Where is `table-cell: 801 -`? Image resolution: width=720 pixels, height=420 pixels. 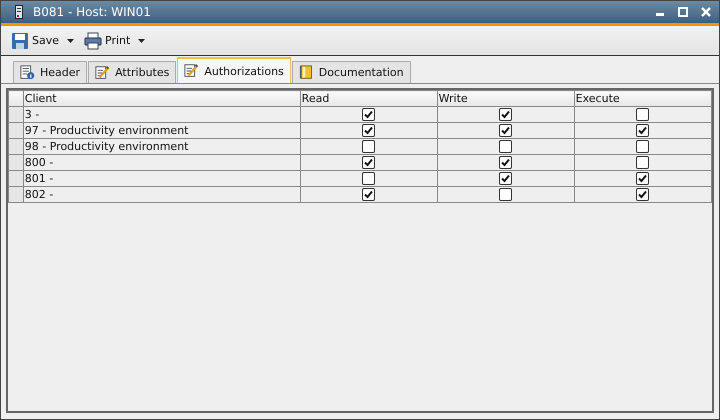 table-cell: 801 - is located at coordinates (161, 178).